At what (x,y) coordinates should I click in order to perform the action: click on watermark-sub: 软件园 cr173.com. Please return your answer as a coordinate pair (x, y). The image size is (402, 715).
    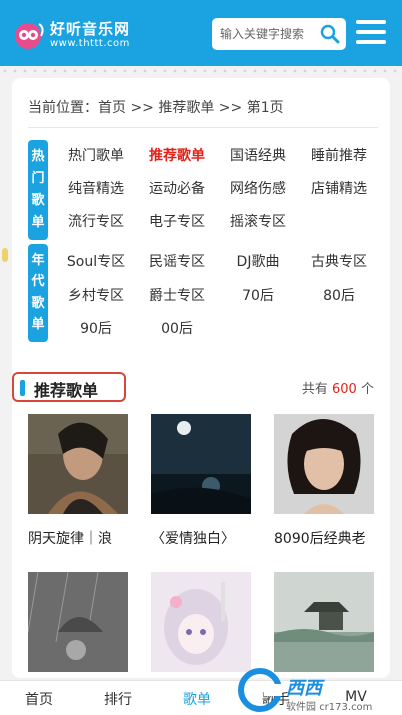
    Looking at the image, I should click on (329, 707).